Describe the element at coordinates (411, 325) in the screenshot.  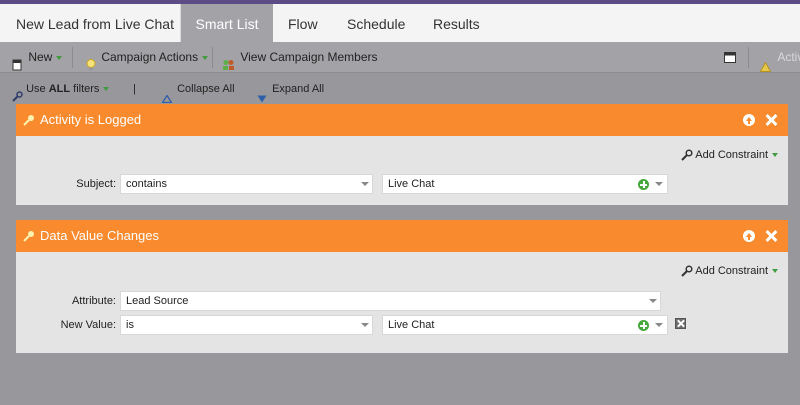
I see `new-value: Live Chat` at that location.